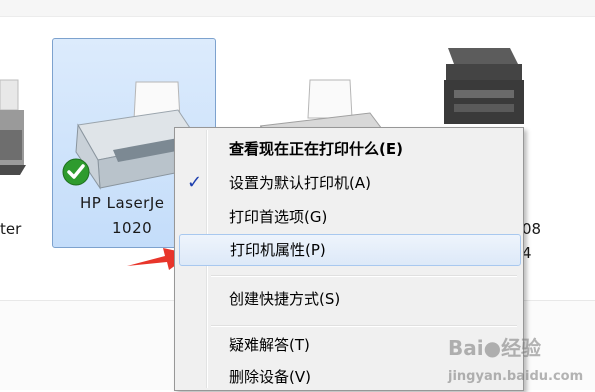 This screenshot has height=392, width=595. I want to click on device-left-partial, so click(15, 140).